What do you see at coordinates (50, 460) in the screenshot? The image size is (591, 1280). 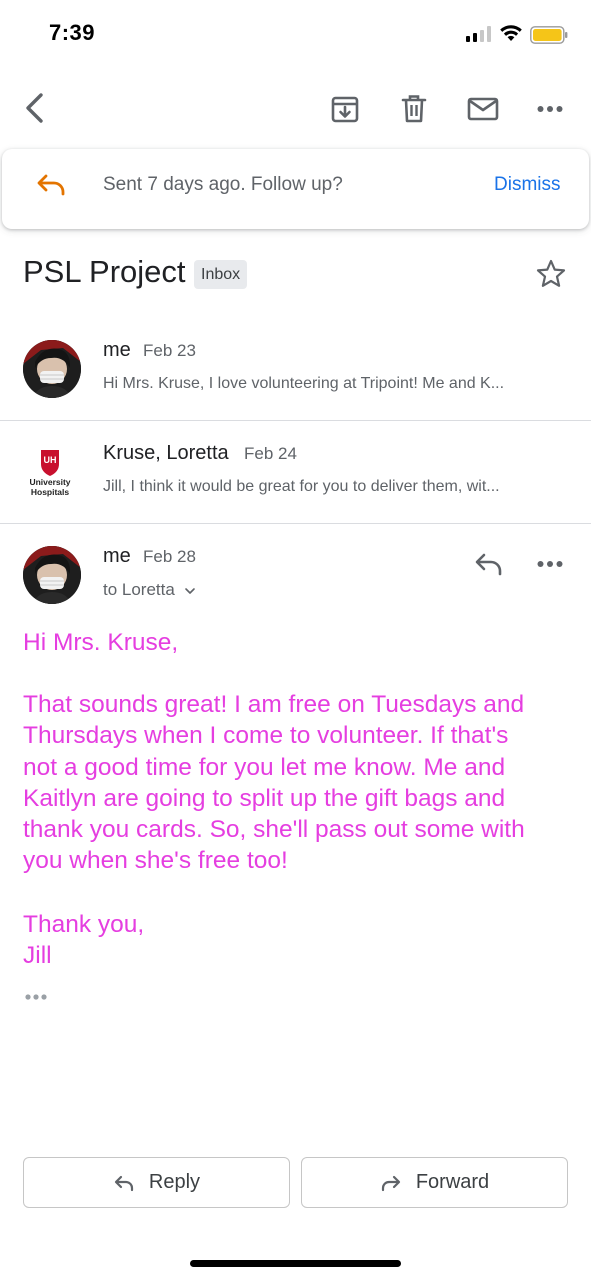 I see `logo-mark: UH` at bounding box center [50, 460].